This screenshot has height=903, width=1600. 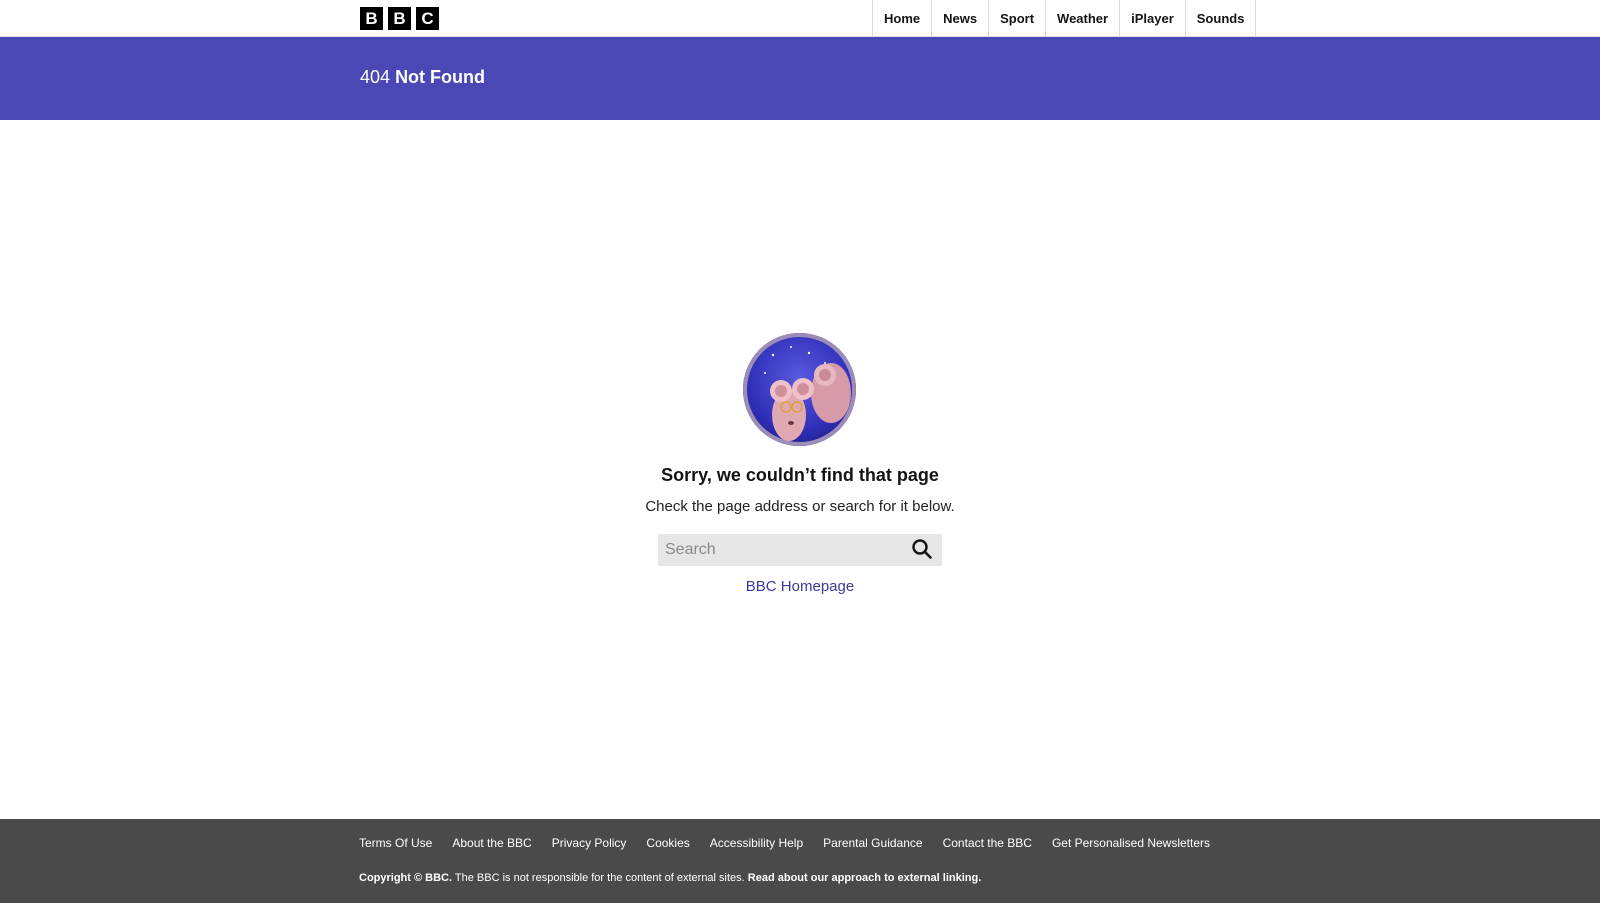 What do you see at coordinates (1131, 843) in the screenshot?
I see `footer-link-newsletters: Get Personalised Newsletters` at bounding box center [1131, 843].